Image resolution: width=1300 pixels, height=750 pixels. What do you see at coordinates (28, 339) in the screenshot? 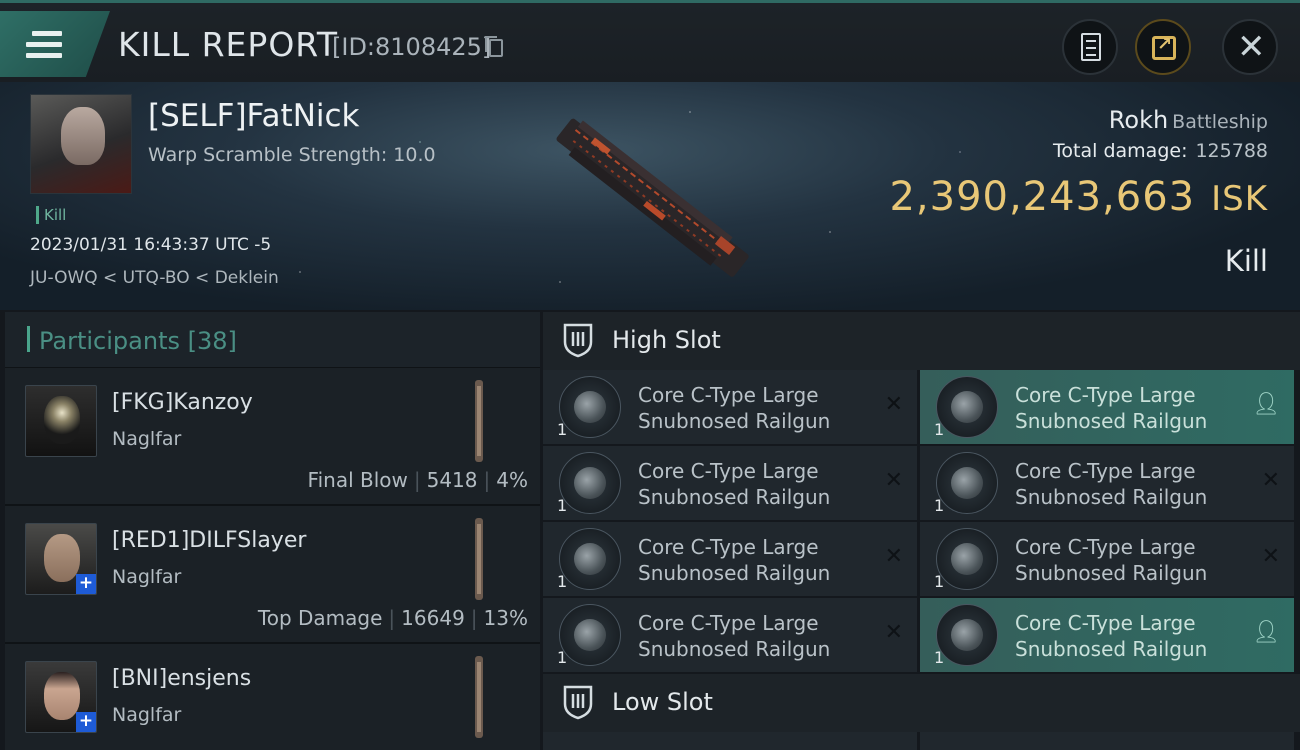
I see `participants-accent-bar` at bounding box center [28, 339].